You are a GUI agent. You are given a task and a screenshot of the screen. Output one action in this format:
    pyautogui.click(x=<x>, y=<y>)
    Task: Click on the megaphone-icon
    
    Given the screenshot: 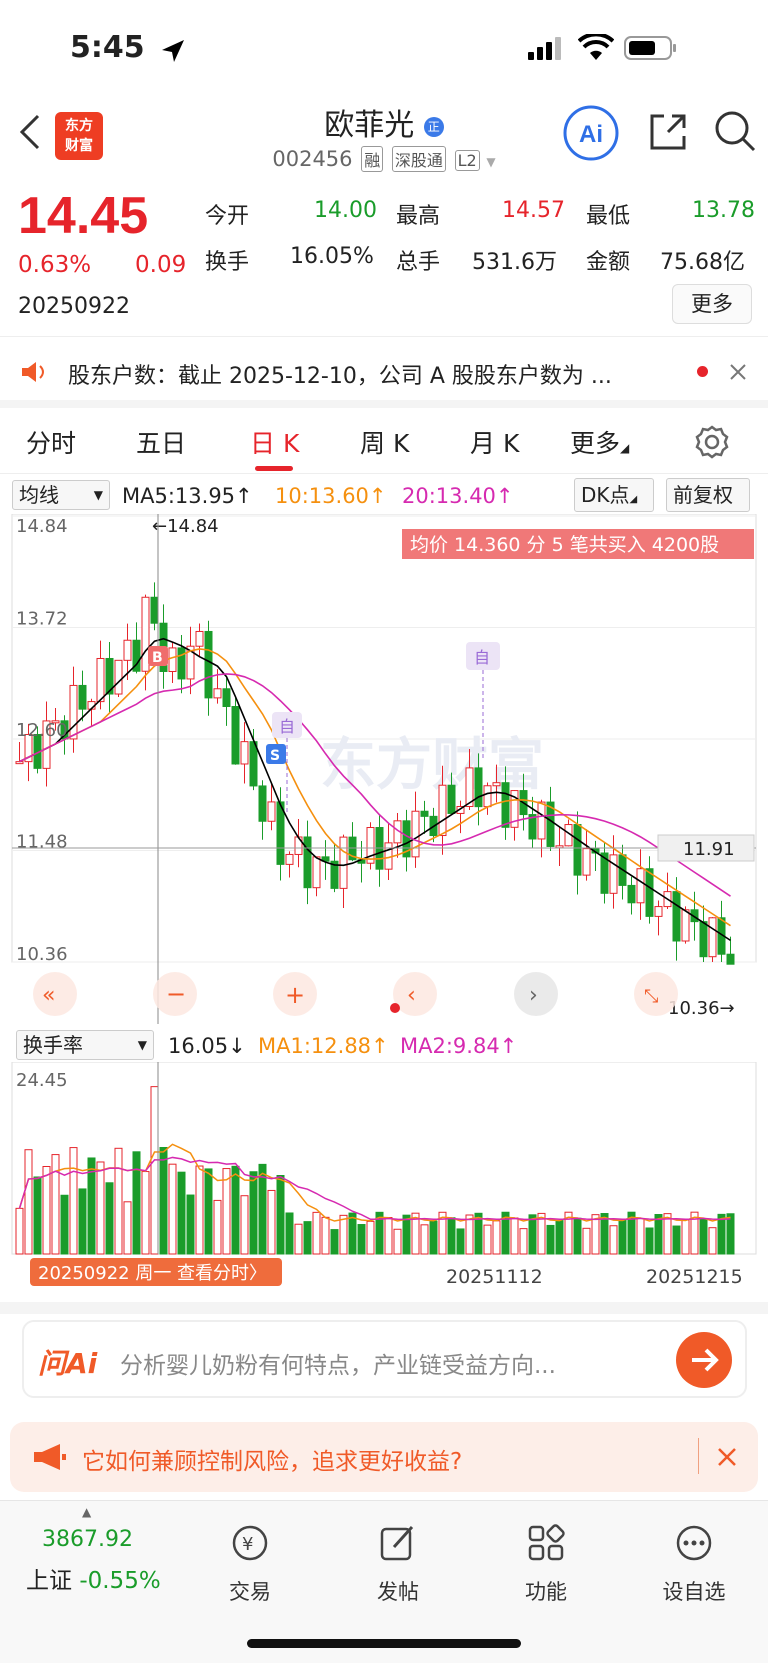 What is the action you would take?
    pyautogui.click(x=50, y=1457)
    